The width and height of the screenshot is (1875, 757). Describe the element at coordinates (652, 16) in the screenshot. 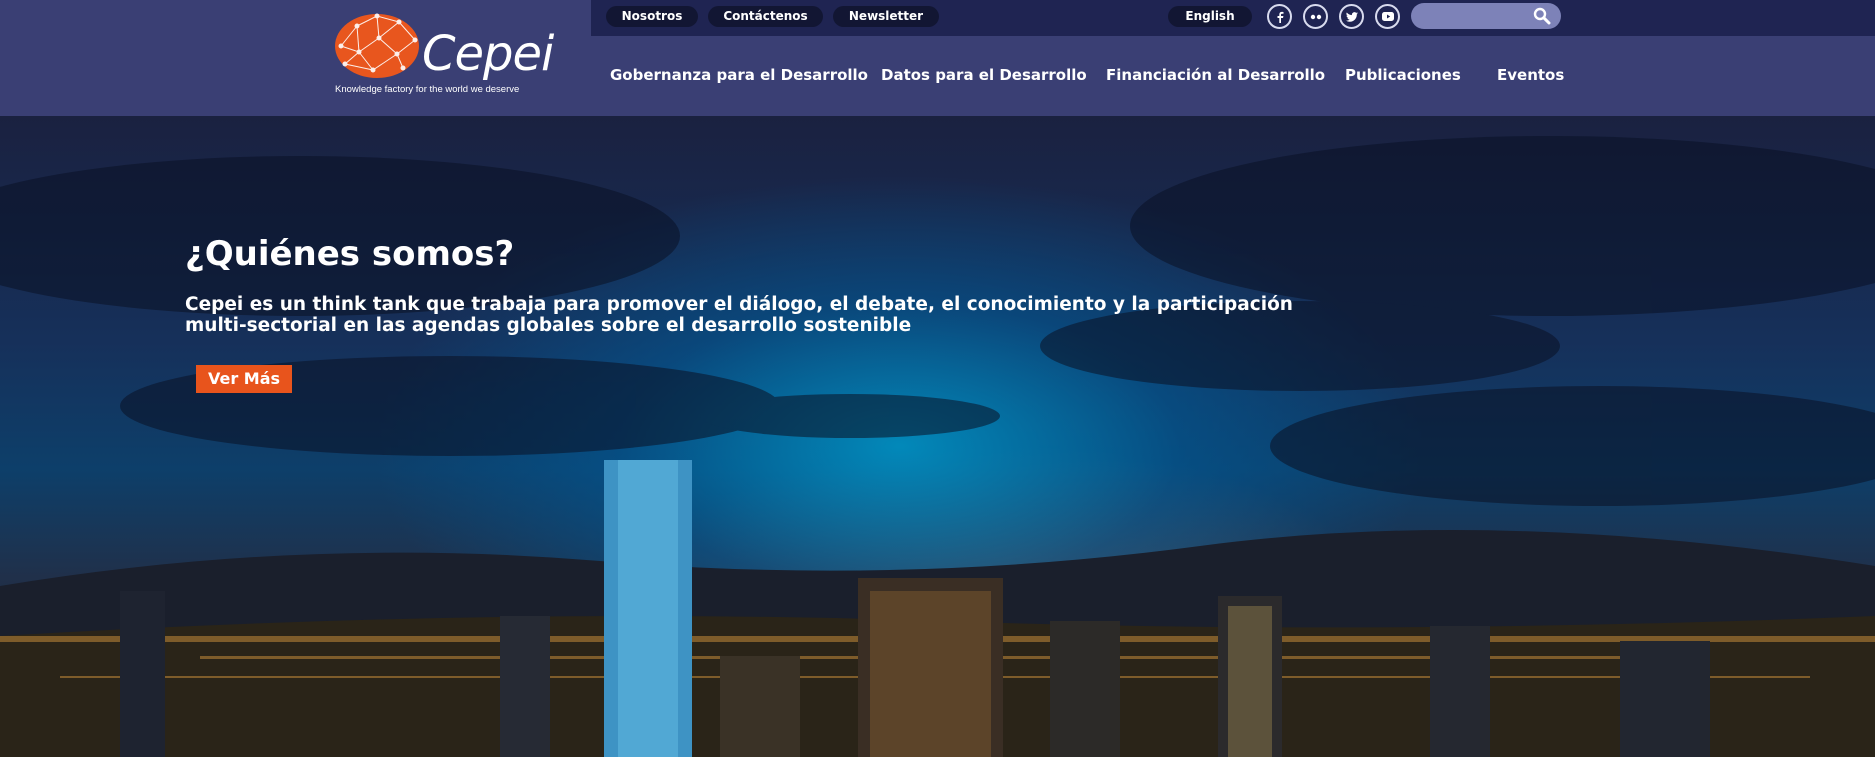

I see `nav-link-nosotros: Nosotros` at that location.